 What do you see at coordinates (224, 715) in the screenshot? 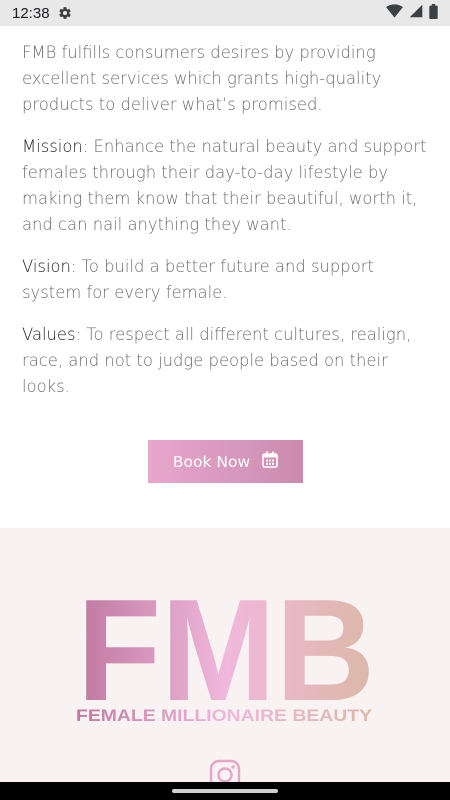
I see `logo-tagline: FEMALE MILLIONAIRE BEAUTY` at bounding box center [224, 715].